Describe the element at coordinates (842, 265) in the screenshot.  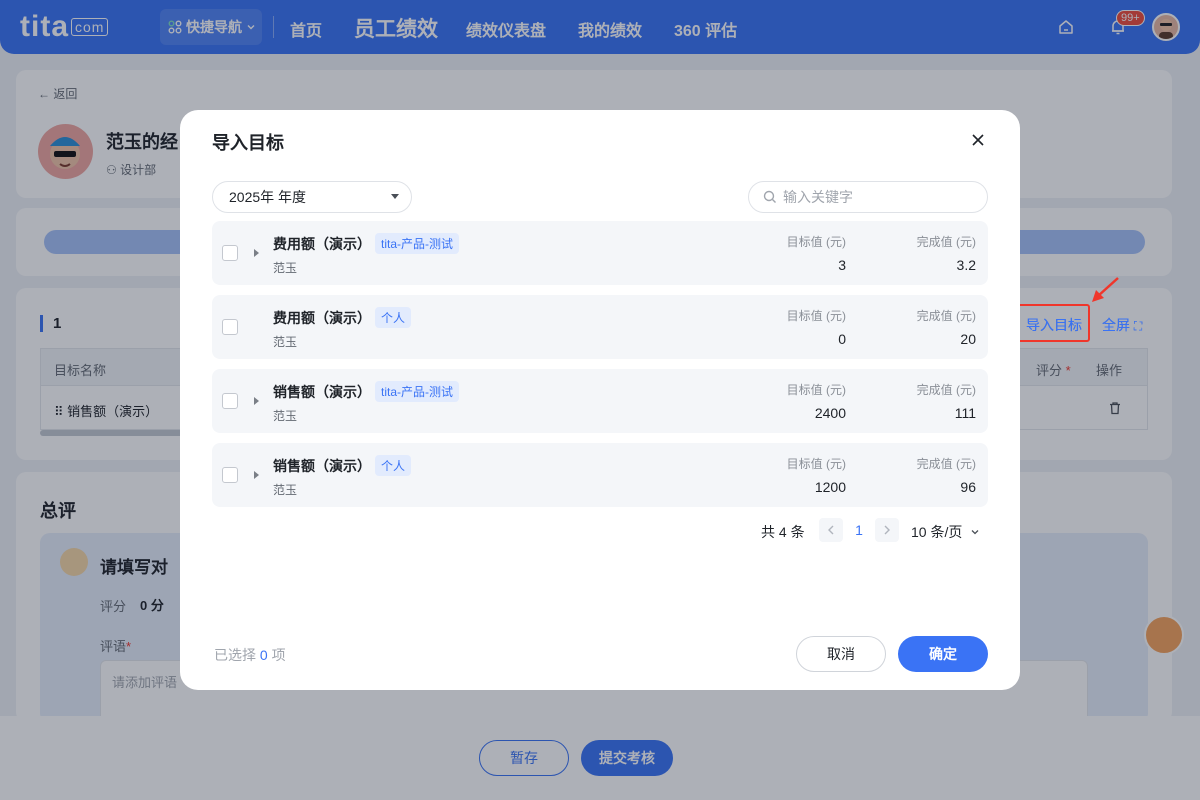
I see `target-value: 3` at that location.